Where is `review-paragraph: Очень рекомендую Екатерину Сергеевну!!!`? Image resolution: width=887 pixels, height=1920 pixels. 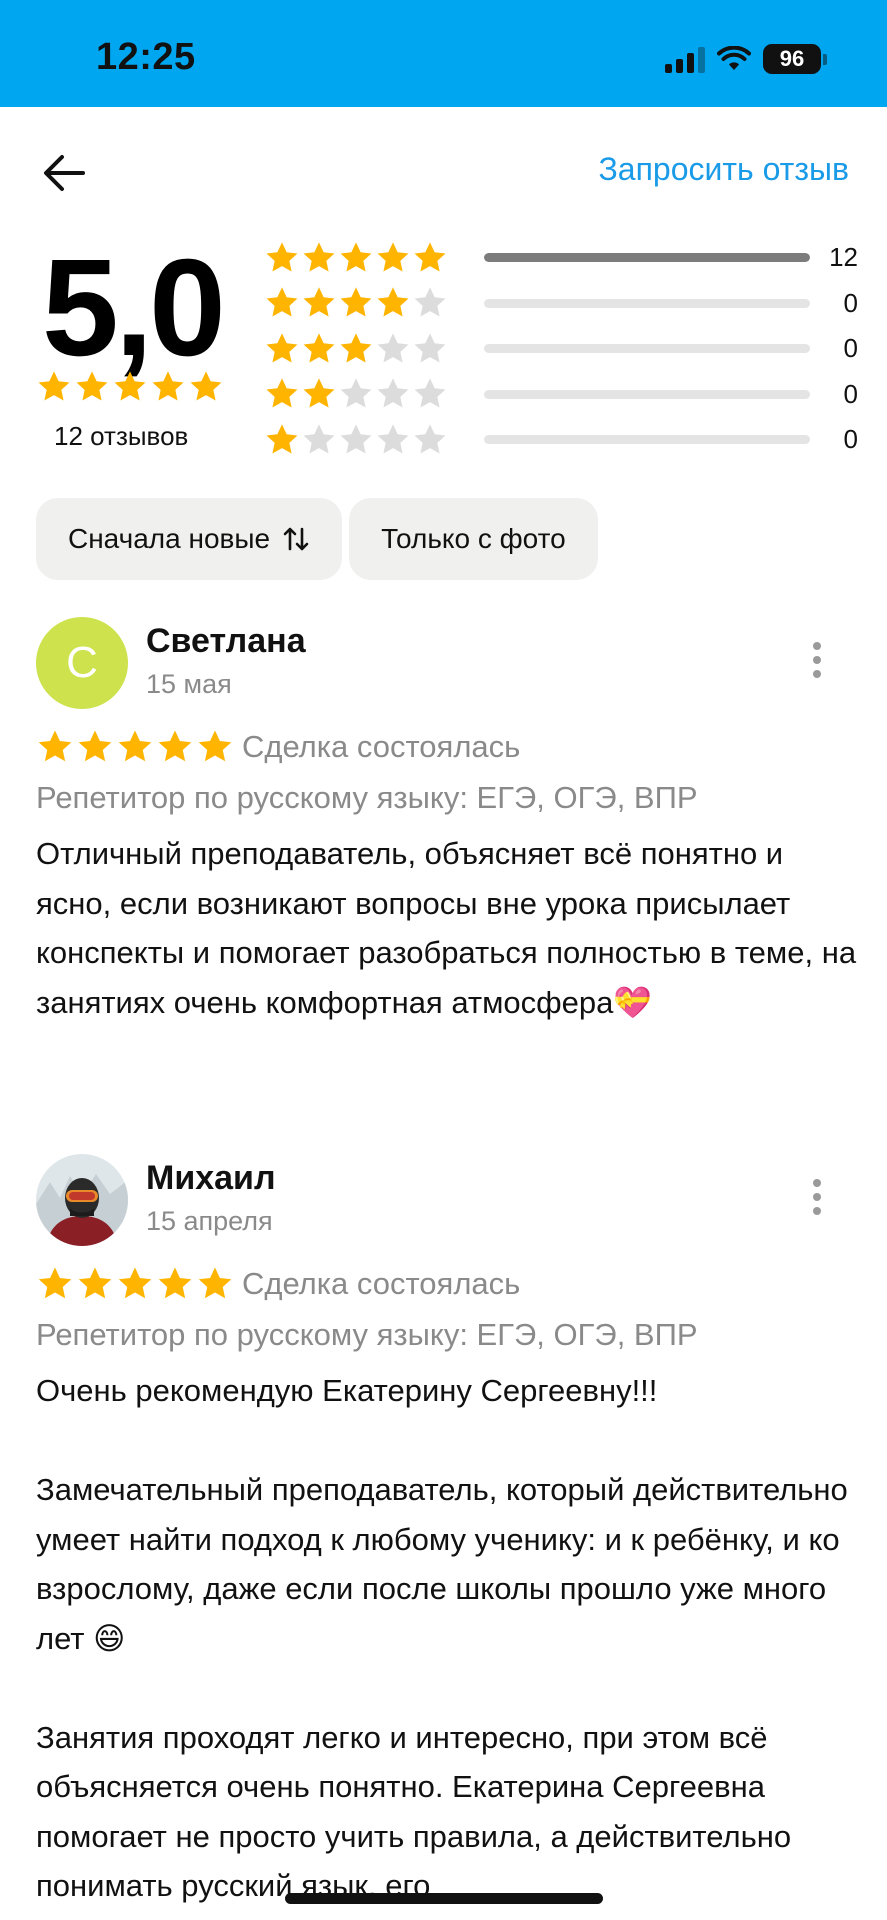
review-paragraph: Очень рекомендую Екатерину Сергеевну!!! is located at coordinates (347, 1390).